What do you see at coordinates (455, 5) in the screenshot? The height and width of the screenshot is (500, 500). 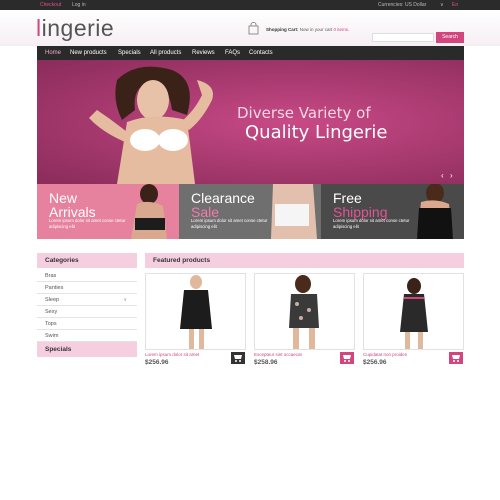 I see `language-selector: En` at bounding box center [455, 5].